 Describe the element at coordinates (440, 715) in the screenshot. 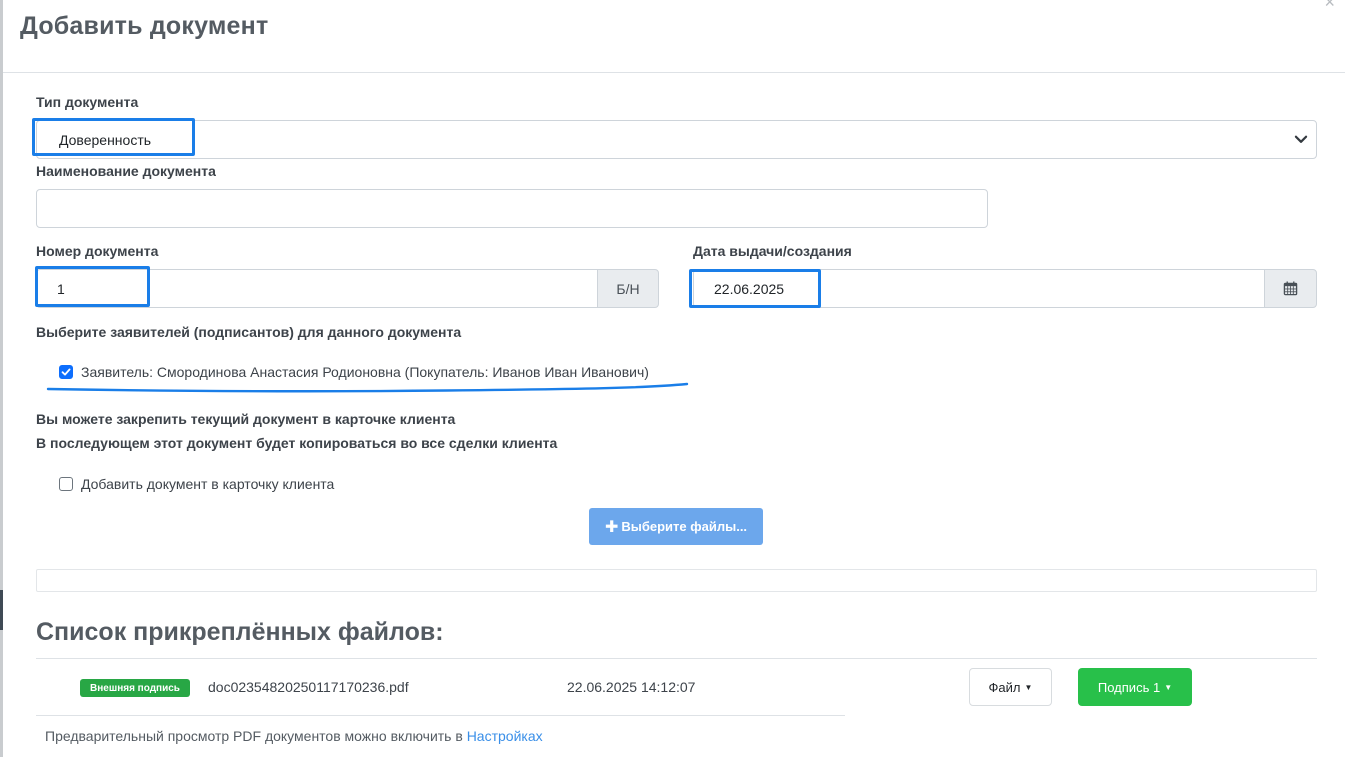

I see `files-divider-bottom` at that location.